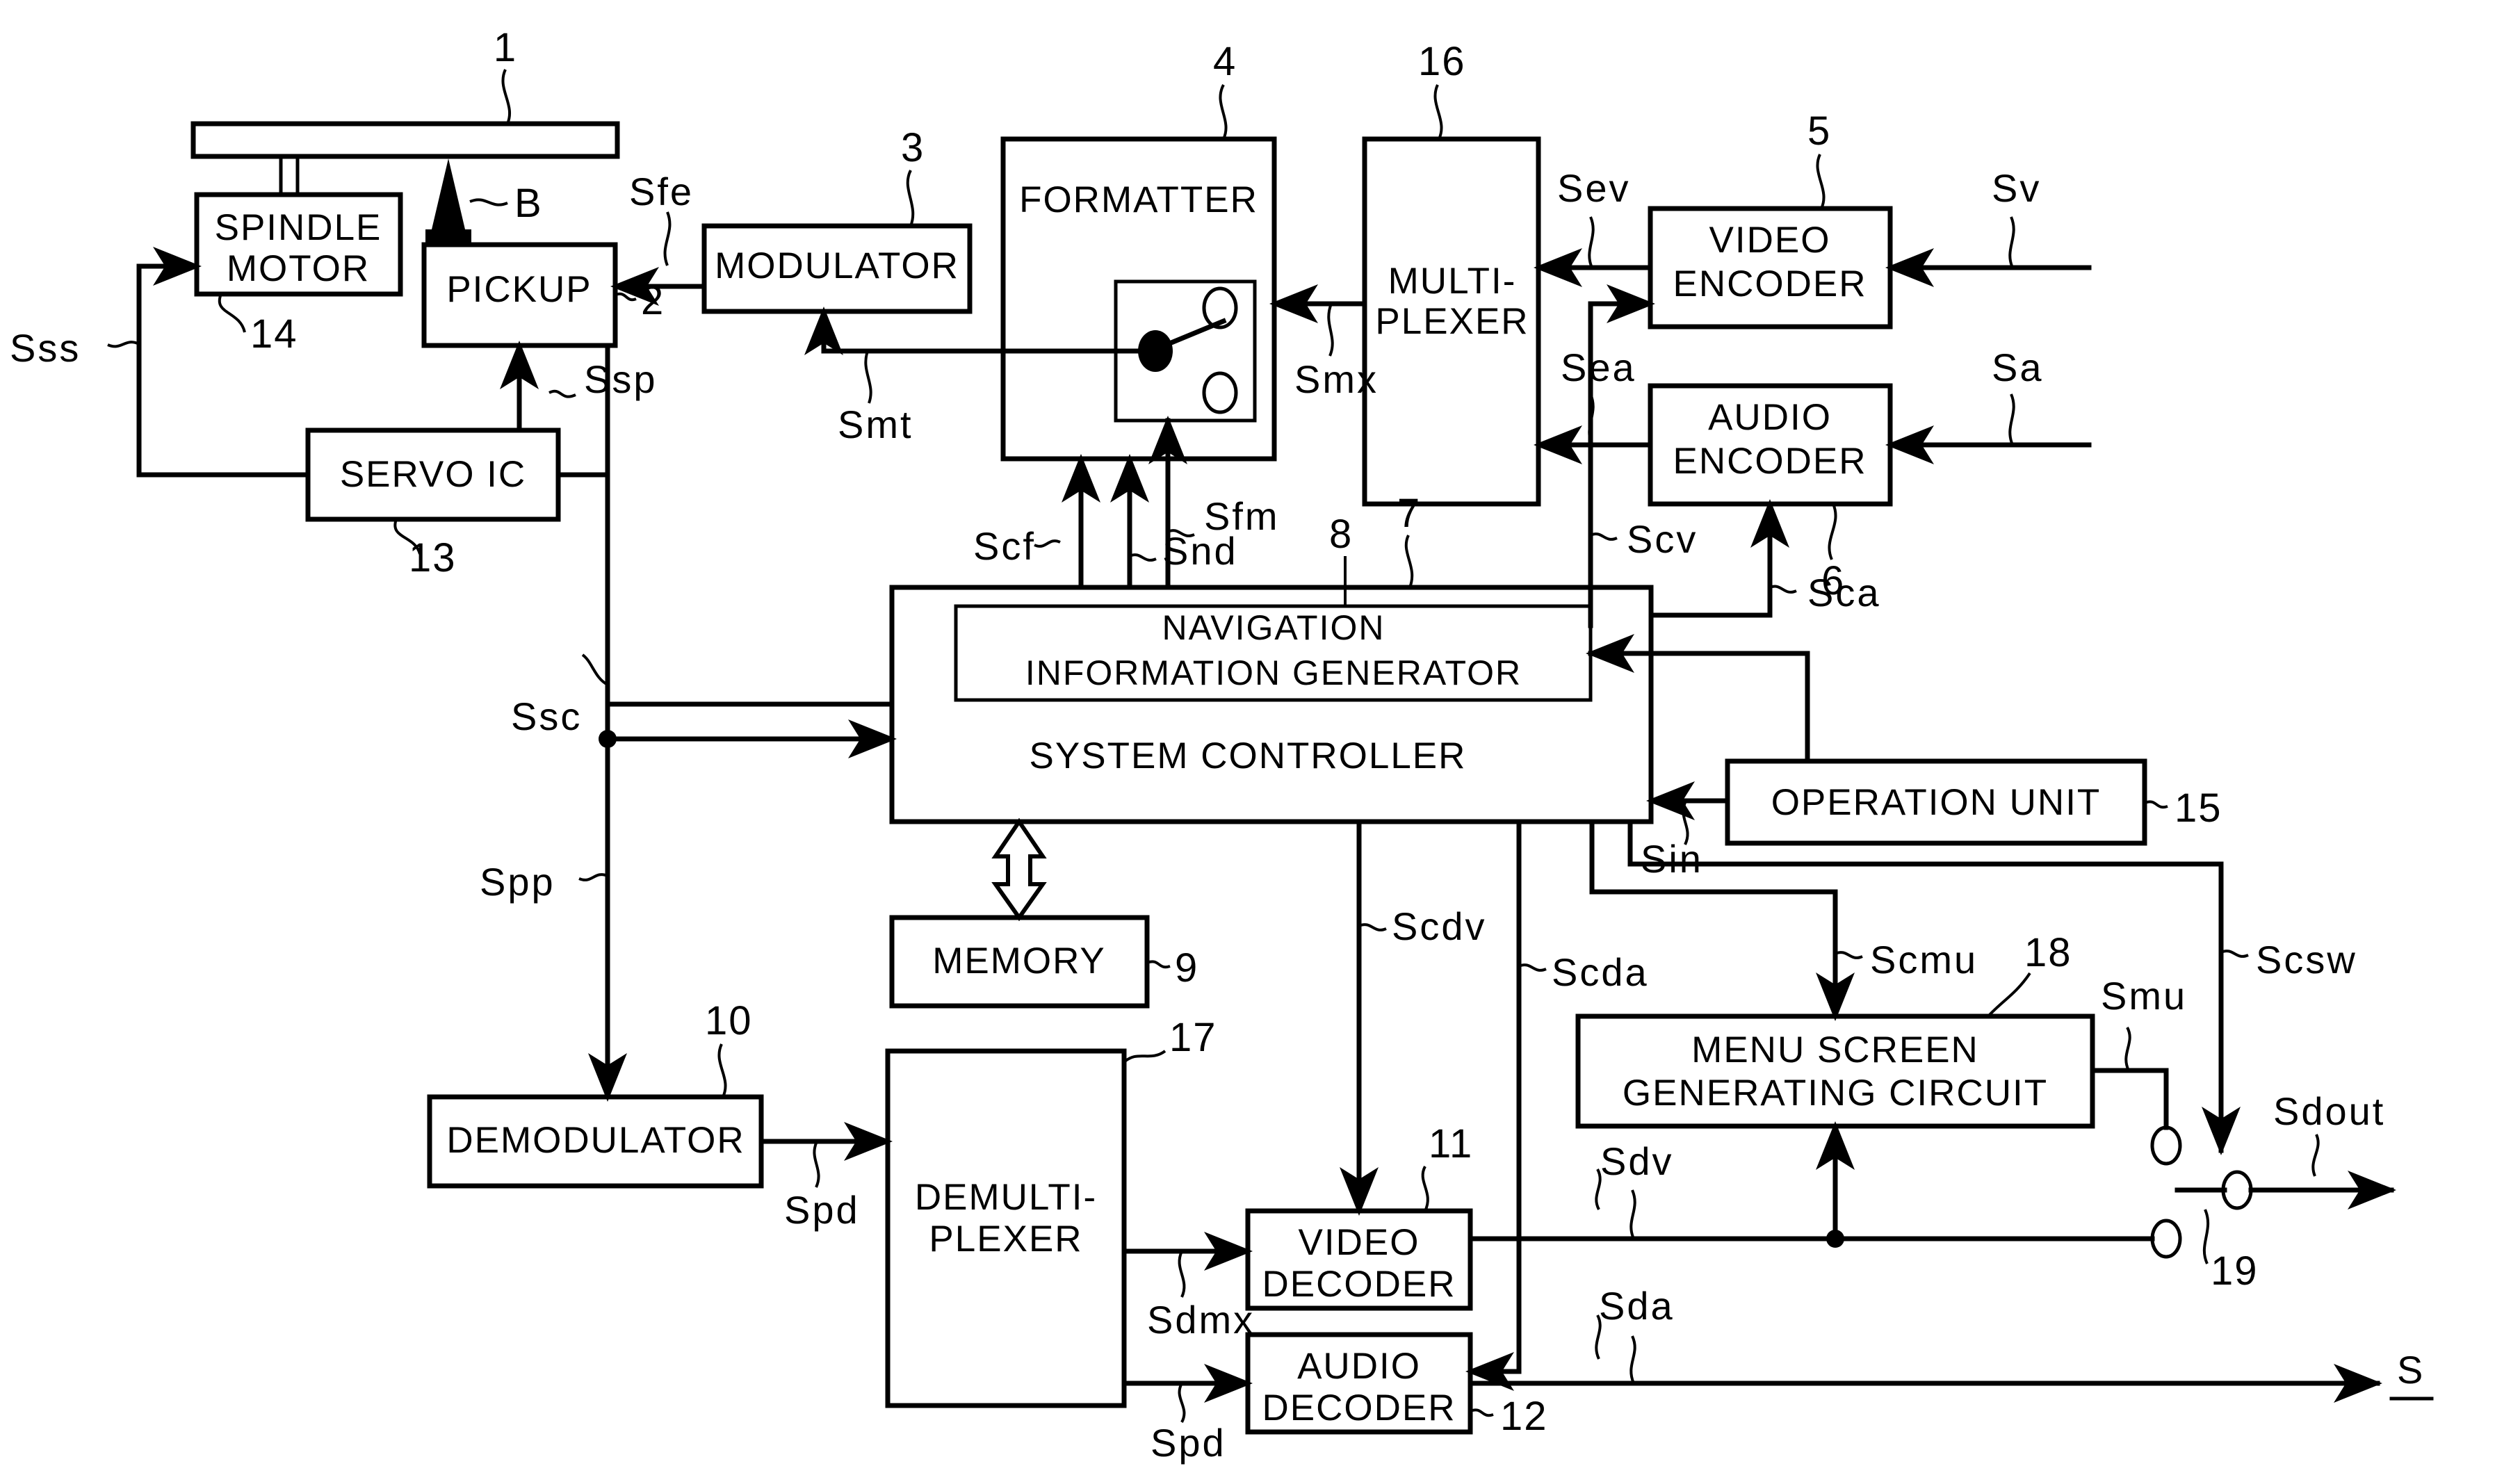 The width and height of the screenshot is (2520, 1482). What do you see at coordinates (274, 334) in the screenshot?
I see `ref-numeral-spindle: 14` at bounding box center [274, 334].